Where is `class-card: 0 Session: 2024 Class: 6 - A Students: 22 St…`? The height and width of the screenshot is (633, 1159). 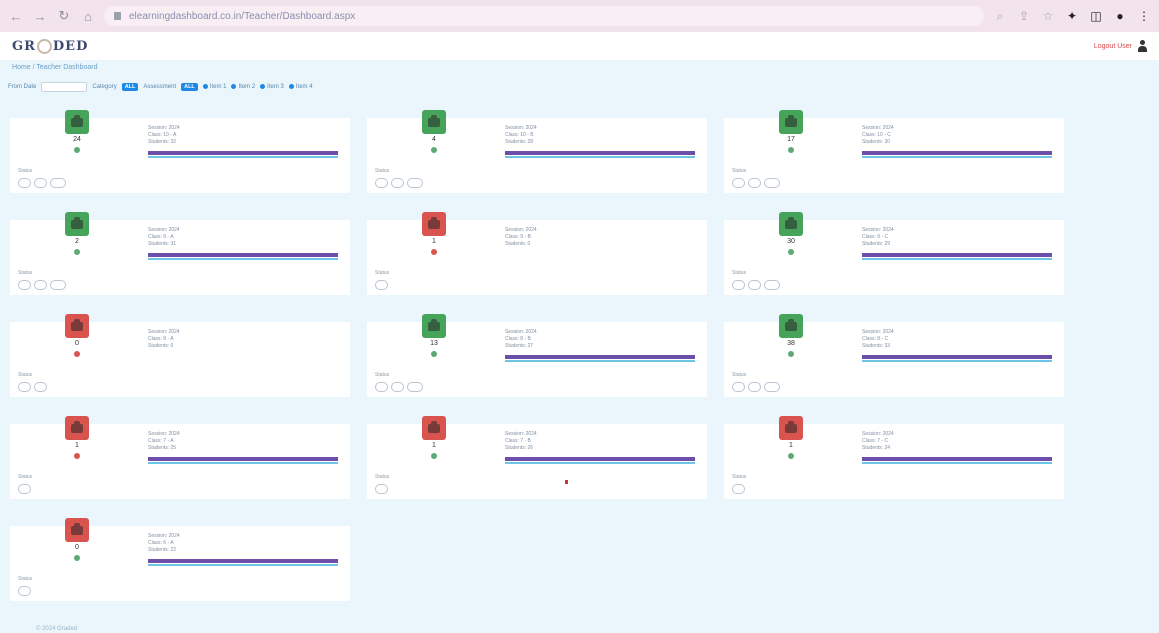
class-card: 0 Session: 2024 Class: 6 - A Students: 22 St… is located at coordinates (180, 559).